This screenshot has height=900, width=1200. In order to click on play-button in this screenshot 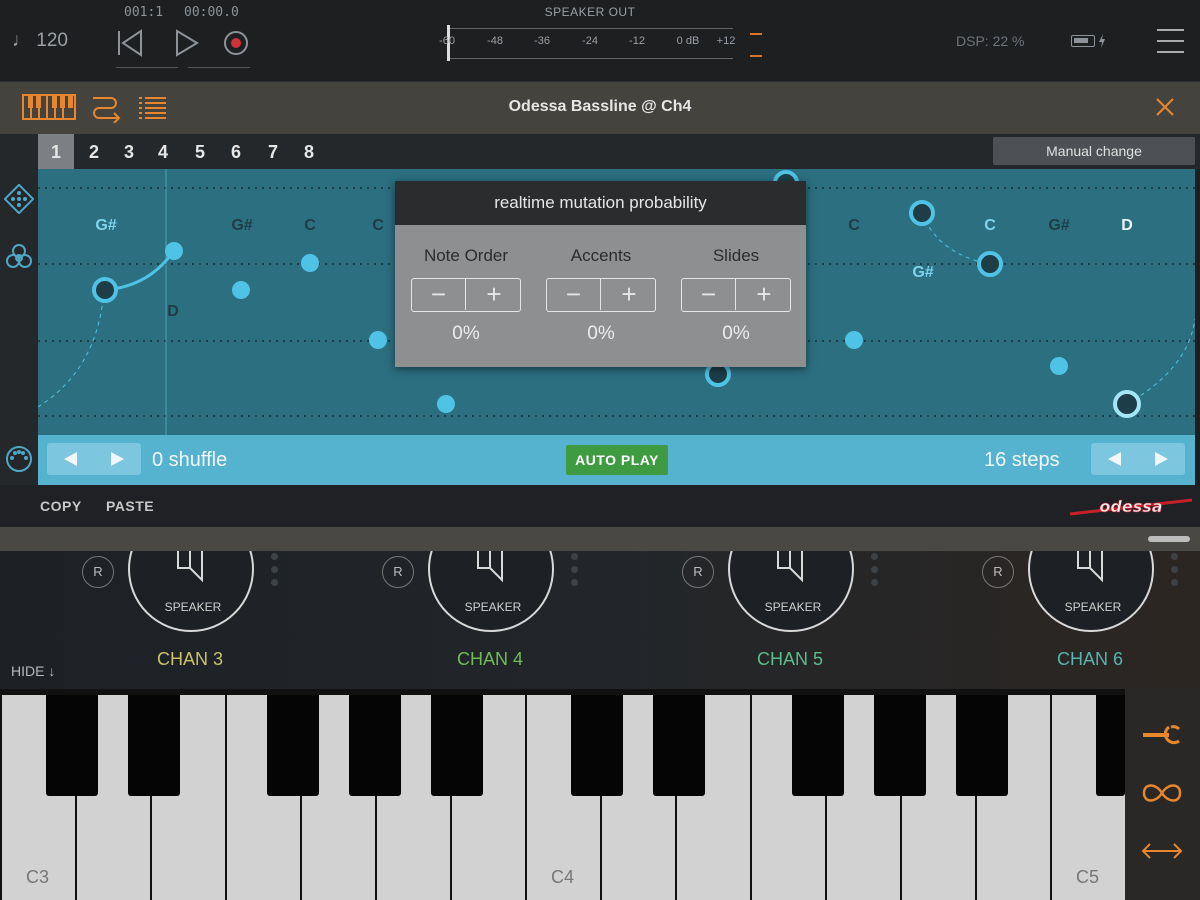, I will do `click(187, 43)`.